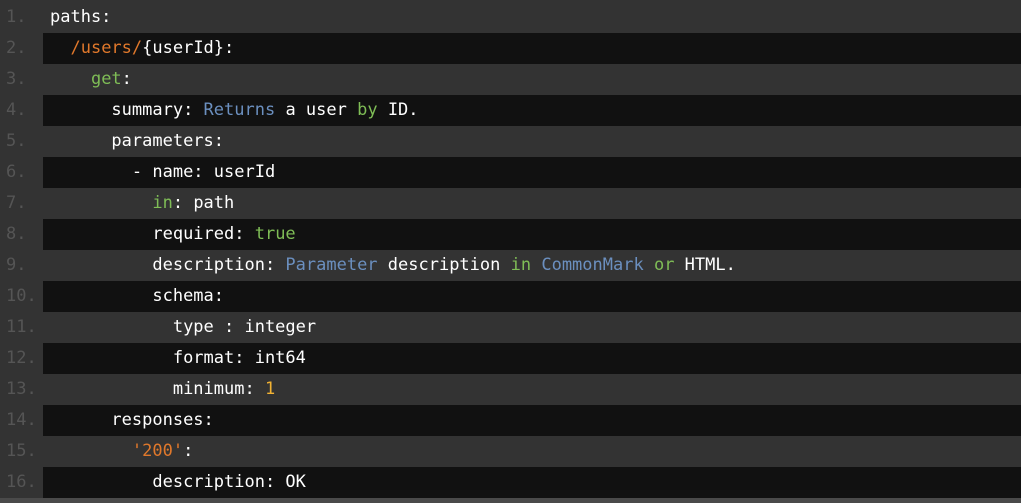  I want to click on code-token: /users/, so click(106, 48).